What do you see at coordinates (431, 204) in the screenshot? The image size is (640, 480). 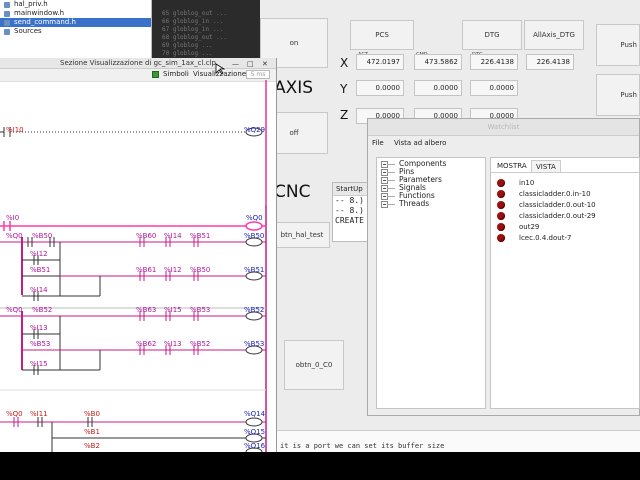 I see `tree-item-threads: Threads` at bounding box center [431, 204].